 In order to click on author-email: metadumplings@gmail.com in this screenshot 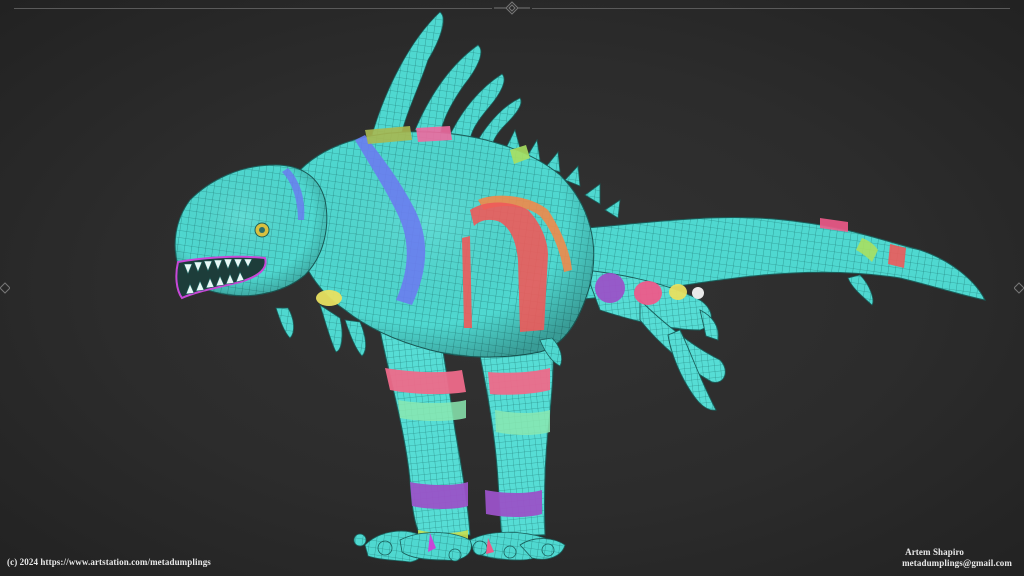, I will do `click(957, 563)`.